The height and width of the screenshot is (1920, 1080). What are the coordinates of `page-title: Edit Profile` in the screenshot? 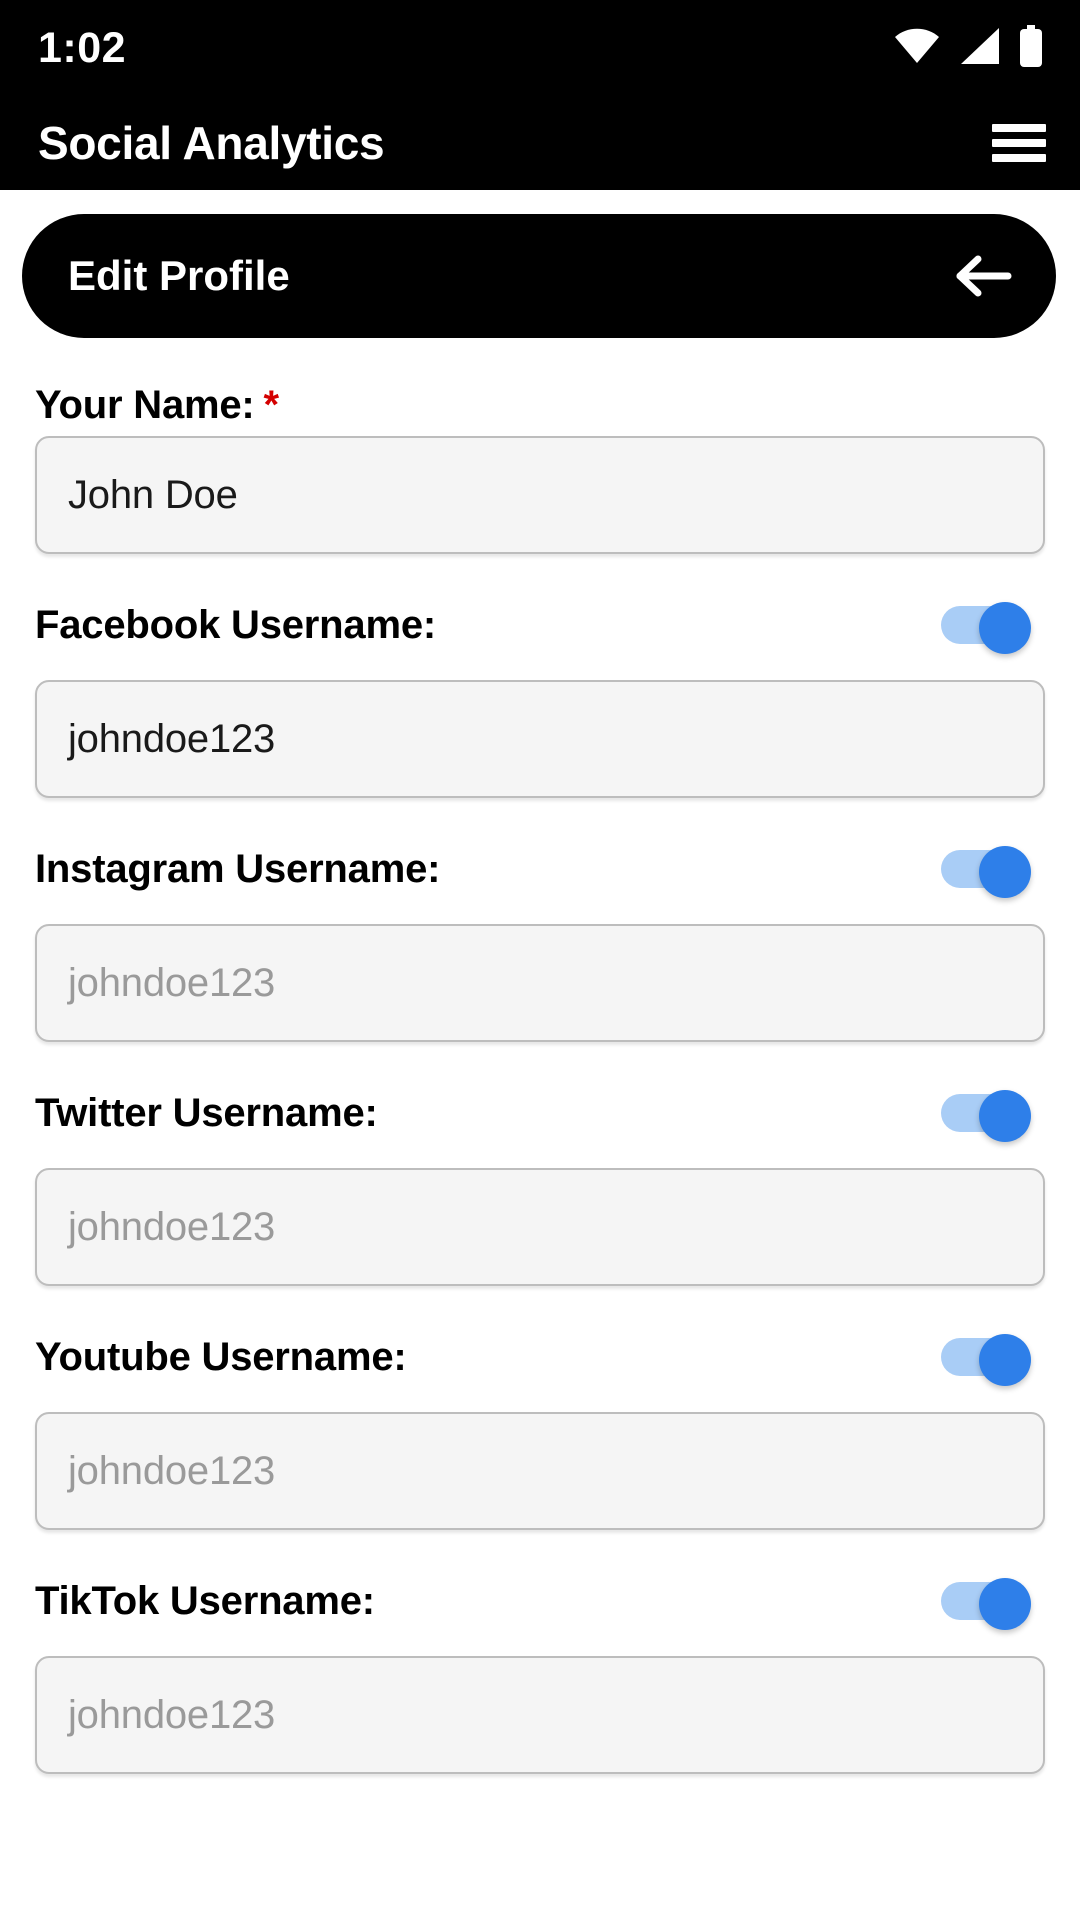 It's located at (179, 275).